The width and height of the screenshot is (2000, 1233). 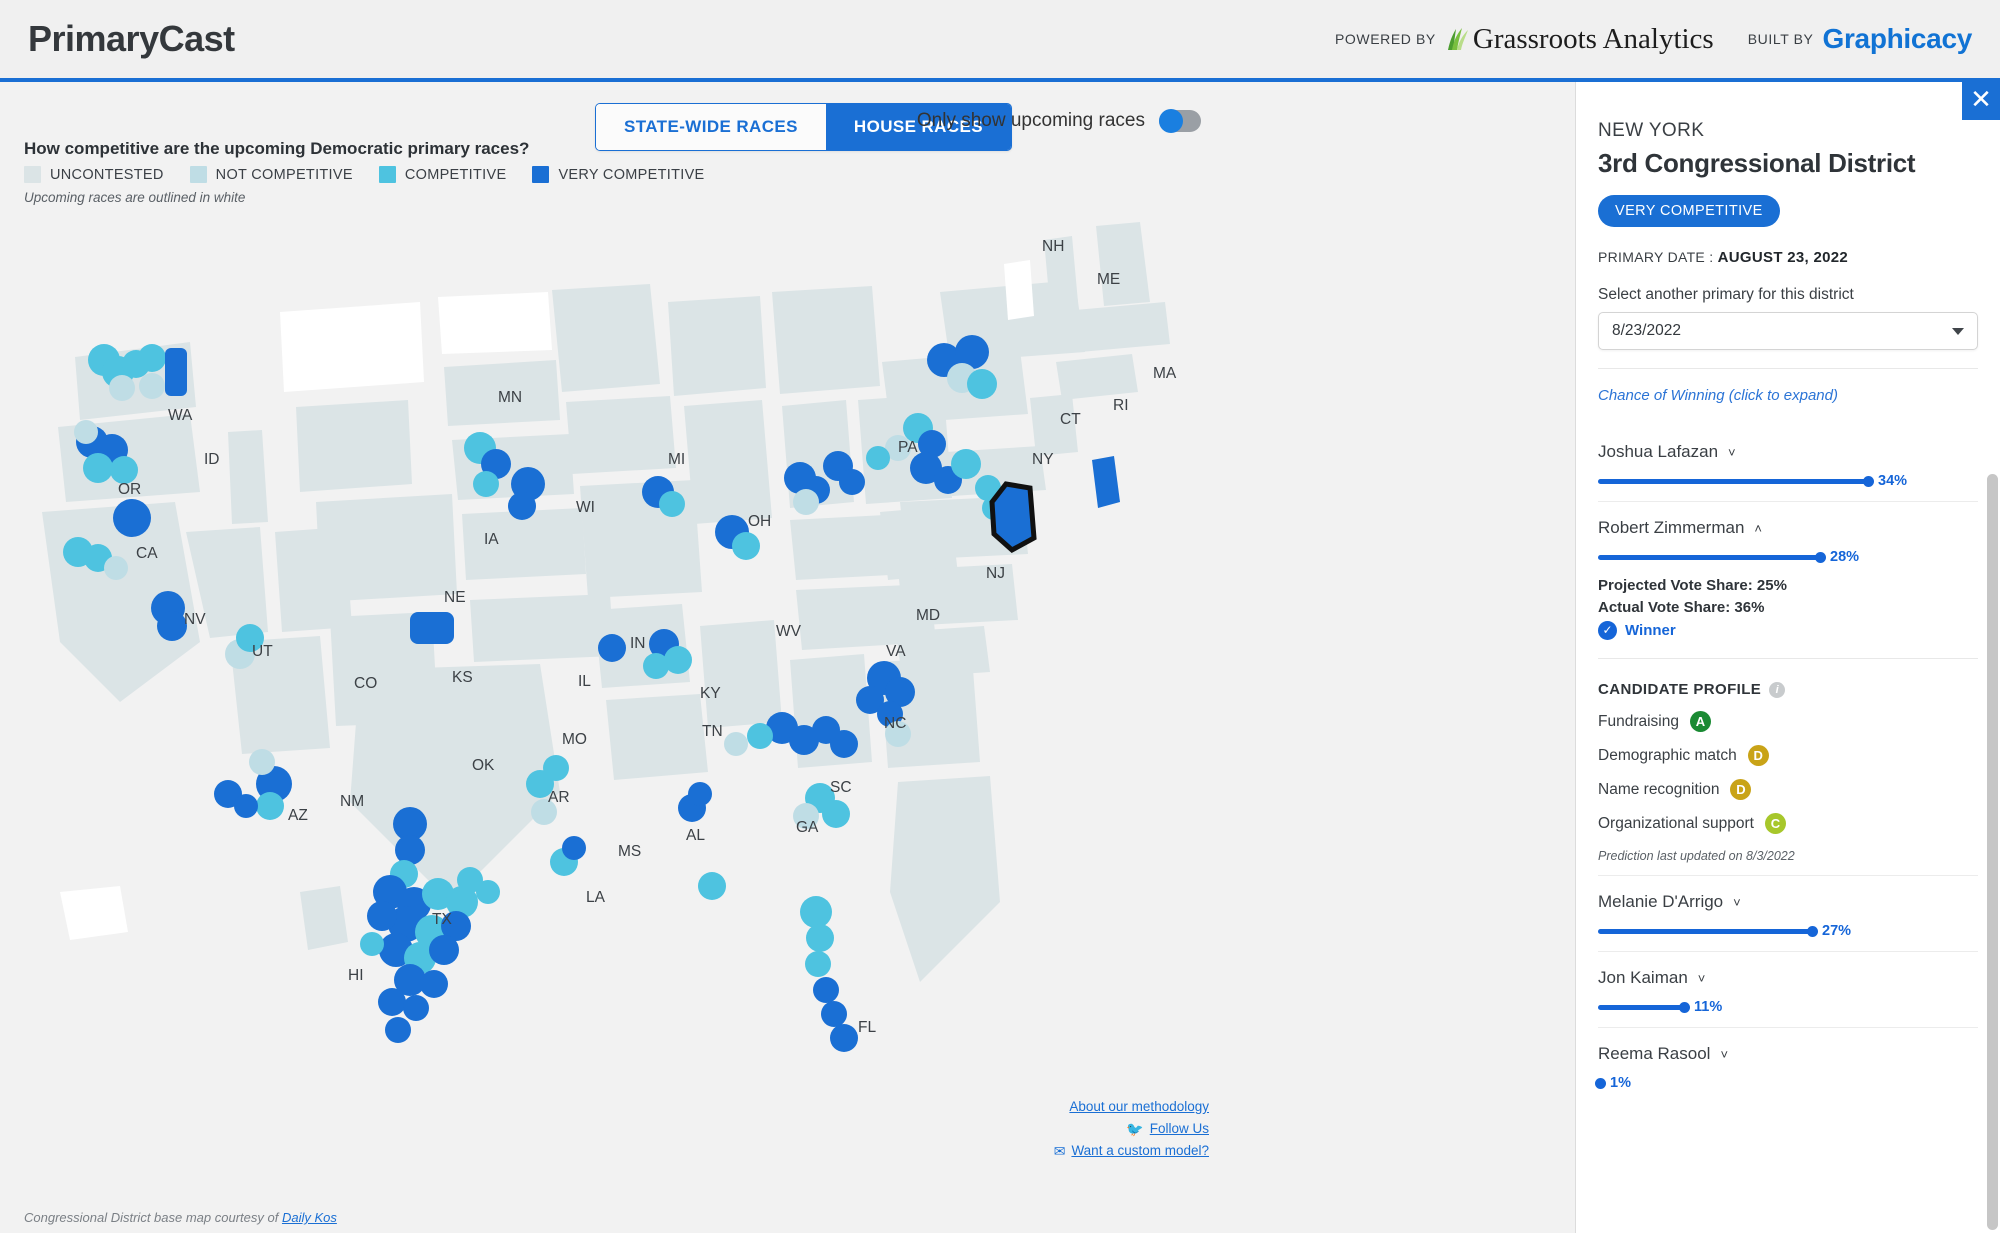 I want to click on candidate-bar-row: 34%, so click(x=1788, y=481).